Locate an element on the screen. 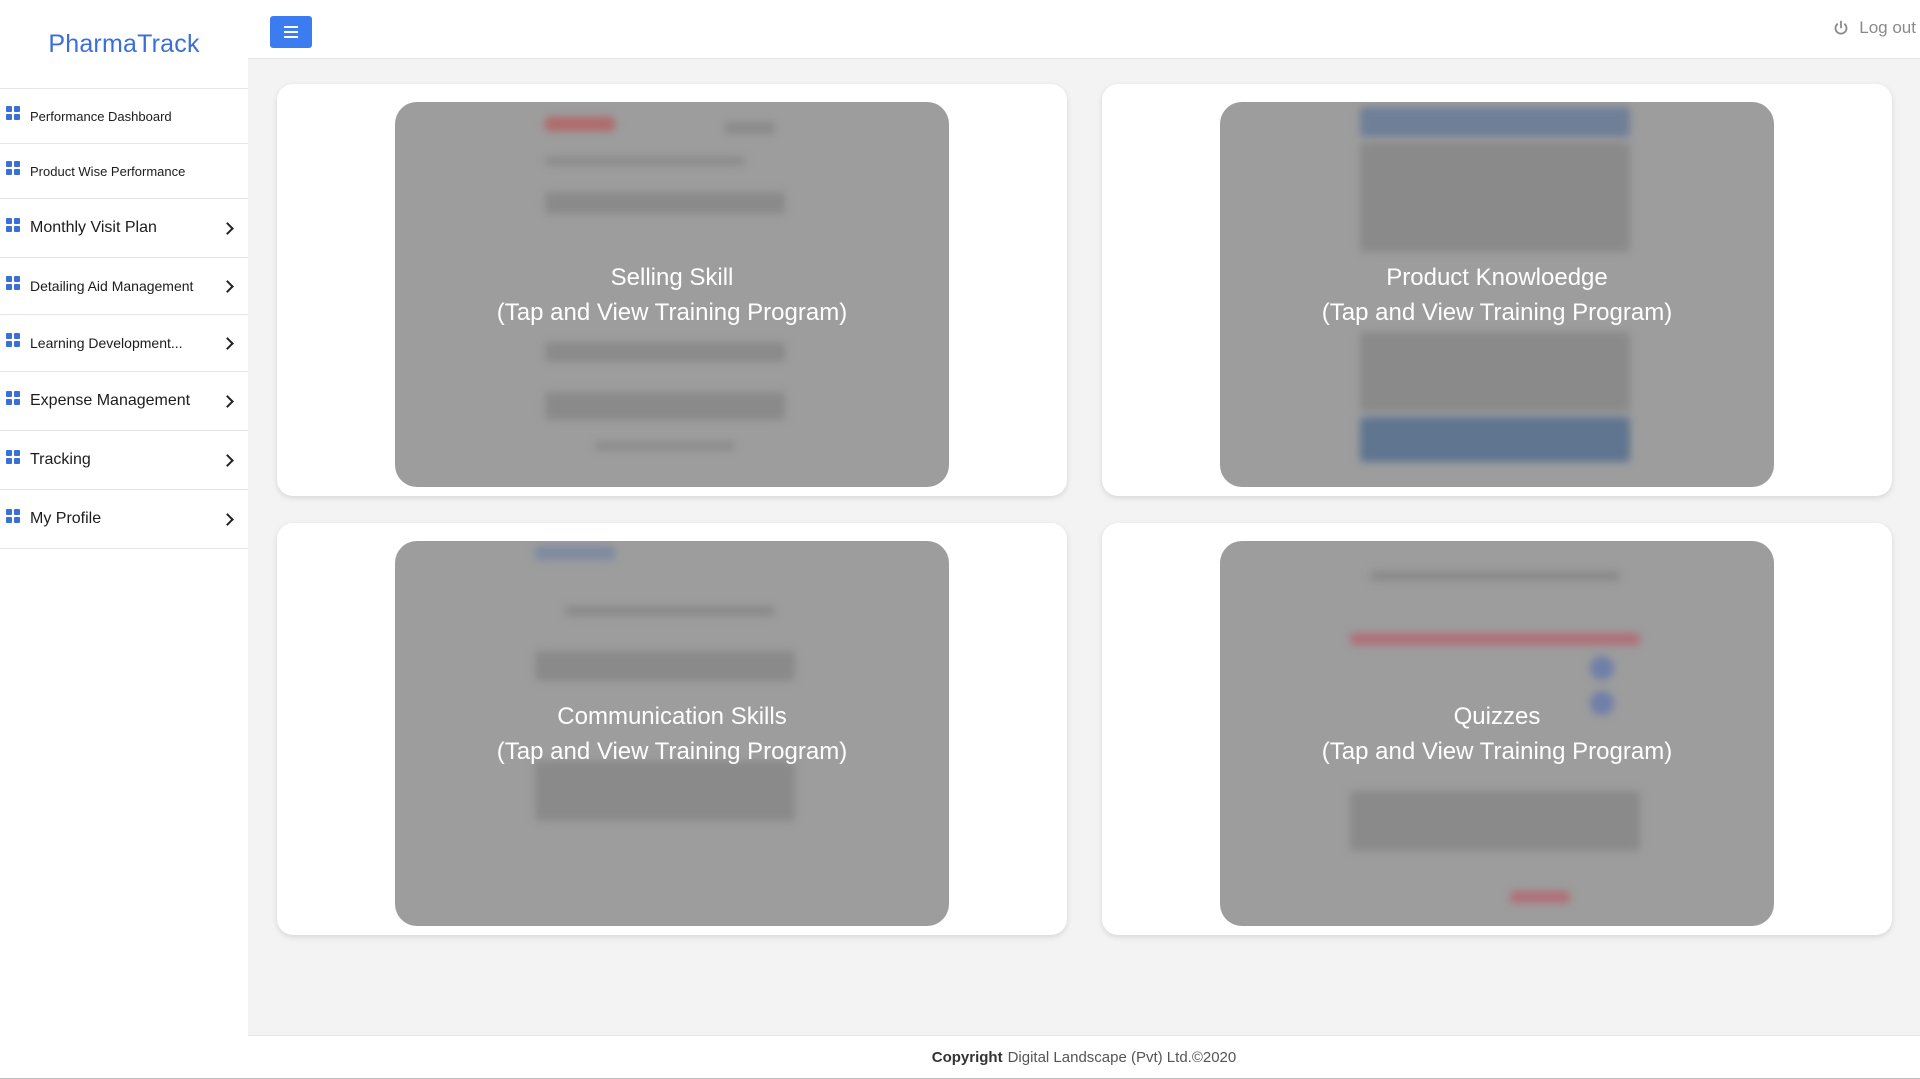  sidebar-item-label: My Profile is located at coordinates (66, 518).